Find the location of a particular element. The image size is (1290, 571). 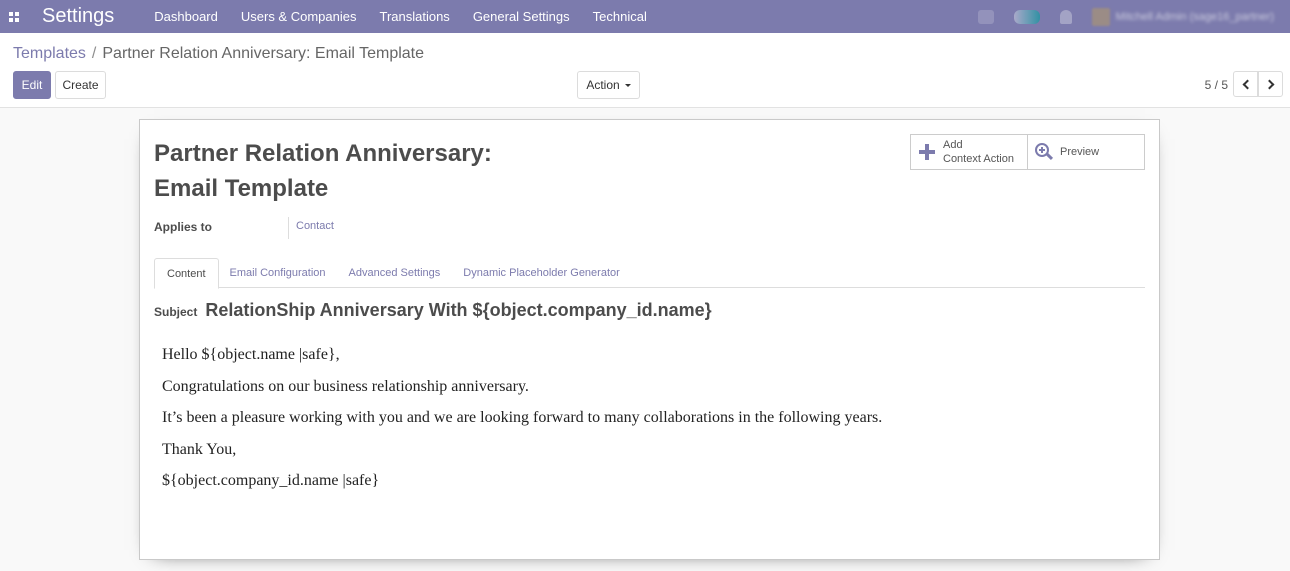

add-context-action-label-1: Add is located at coordinates (953, 145).